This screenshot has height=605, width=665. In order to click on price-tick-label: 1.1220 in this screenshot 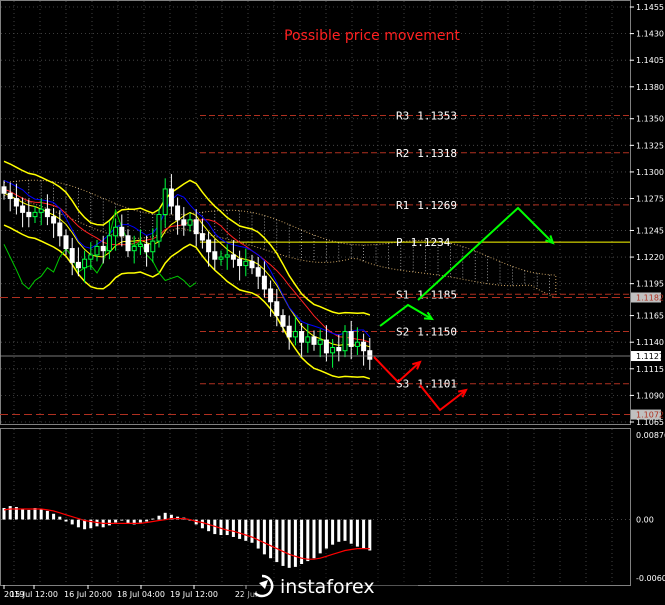, I will do `click(650, 257)`.